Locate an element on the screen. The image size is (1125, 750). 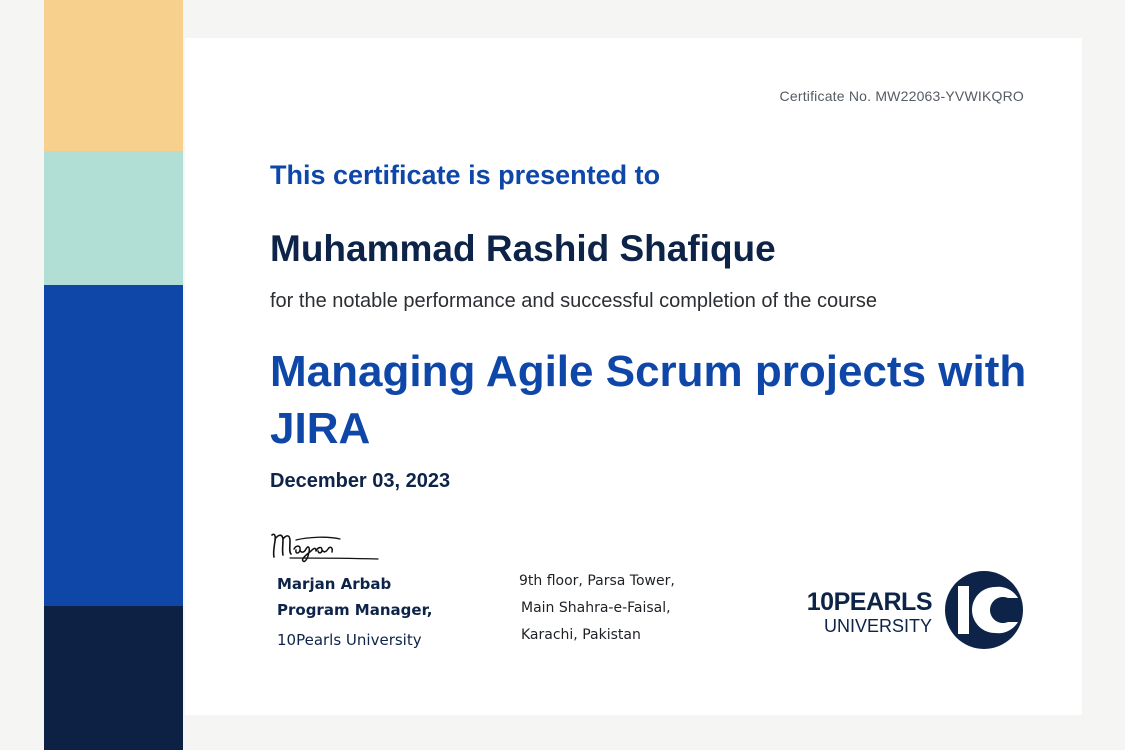
address-line-3: Karachi, Pakistan is located at coordinates (581, 635).